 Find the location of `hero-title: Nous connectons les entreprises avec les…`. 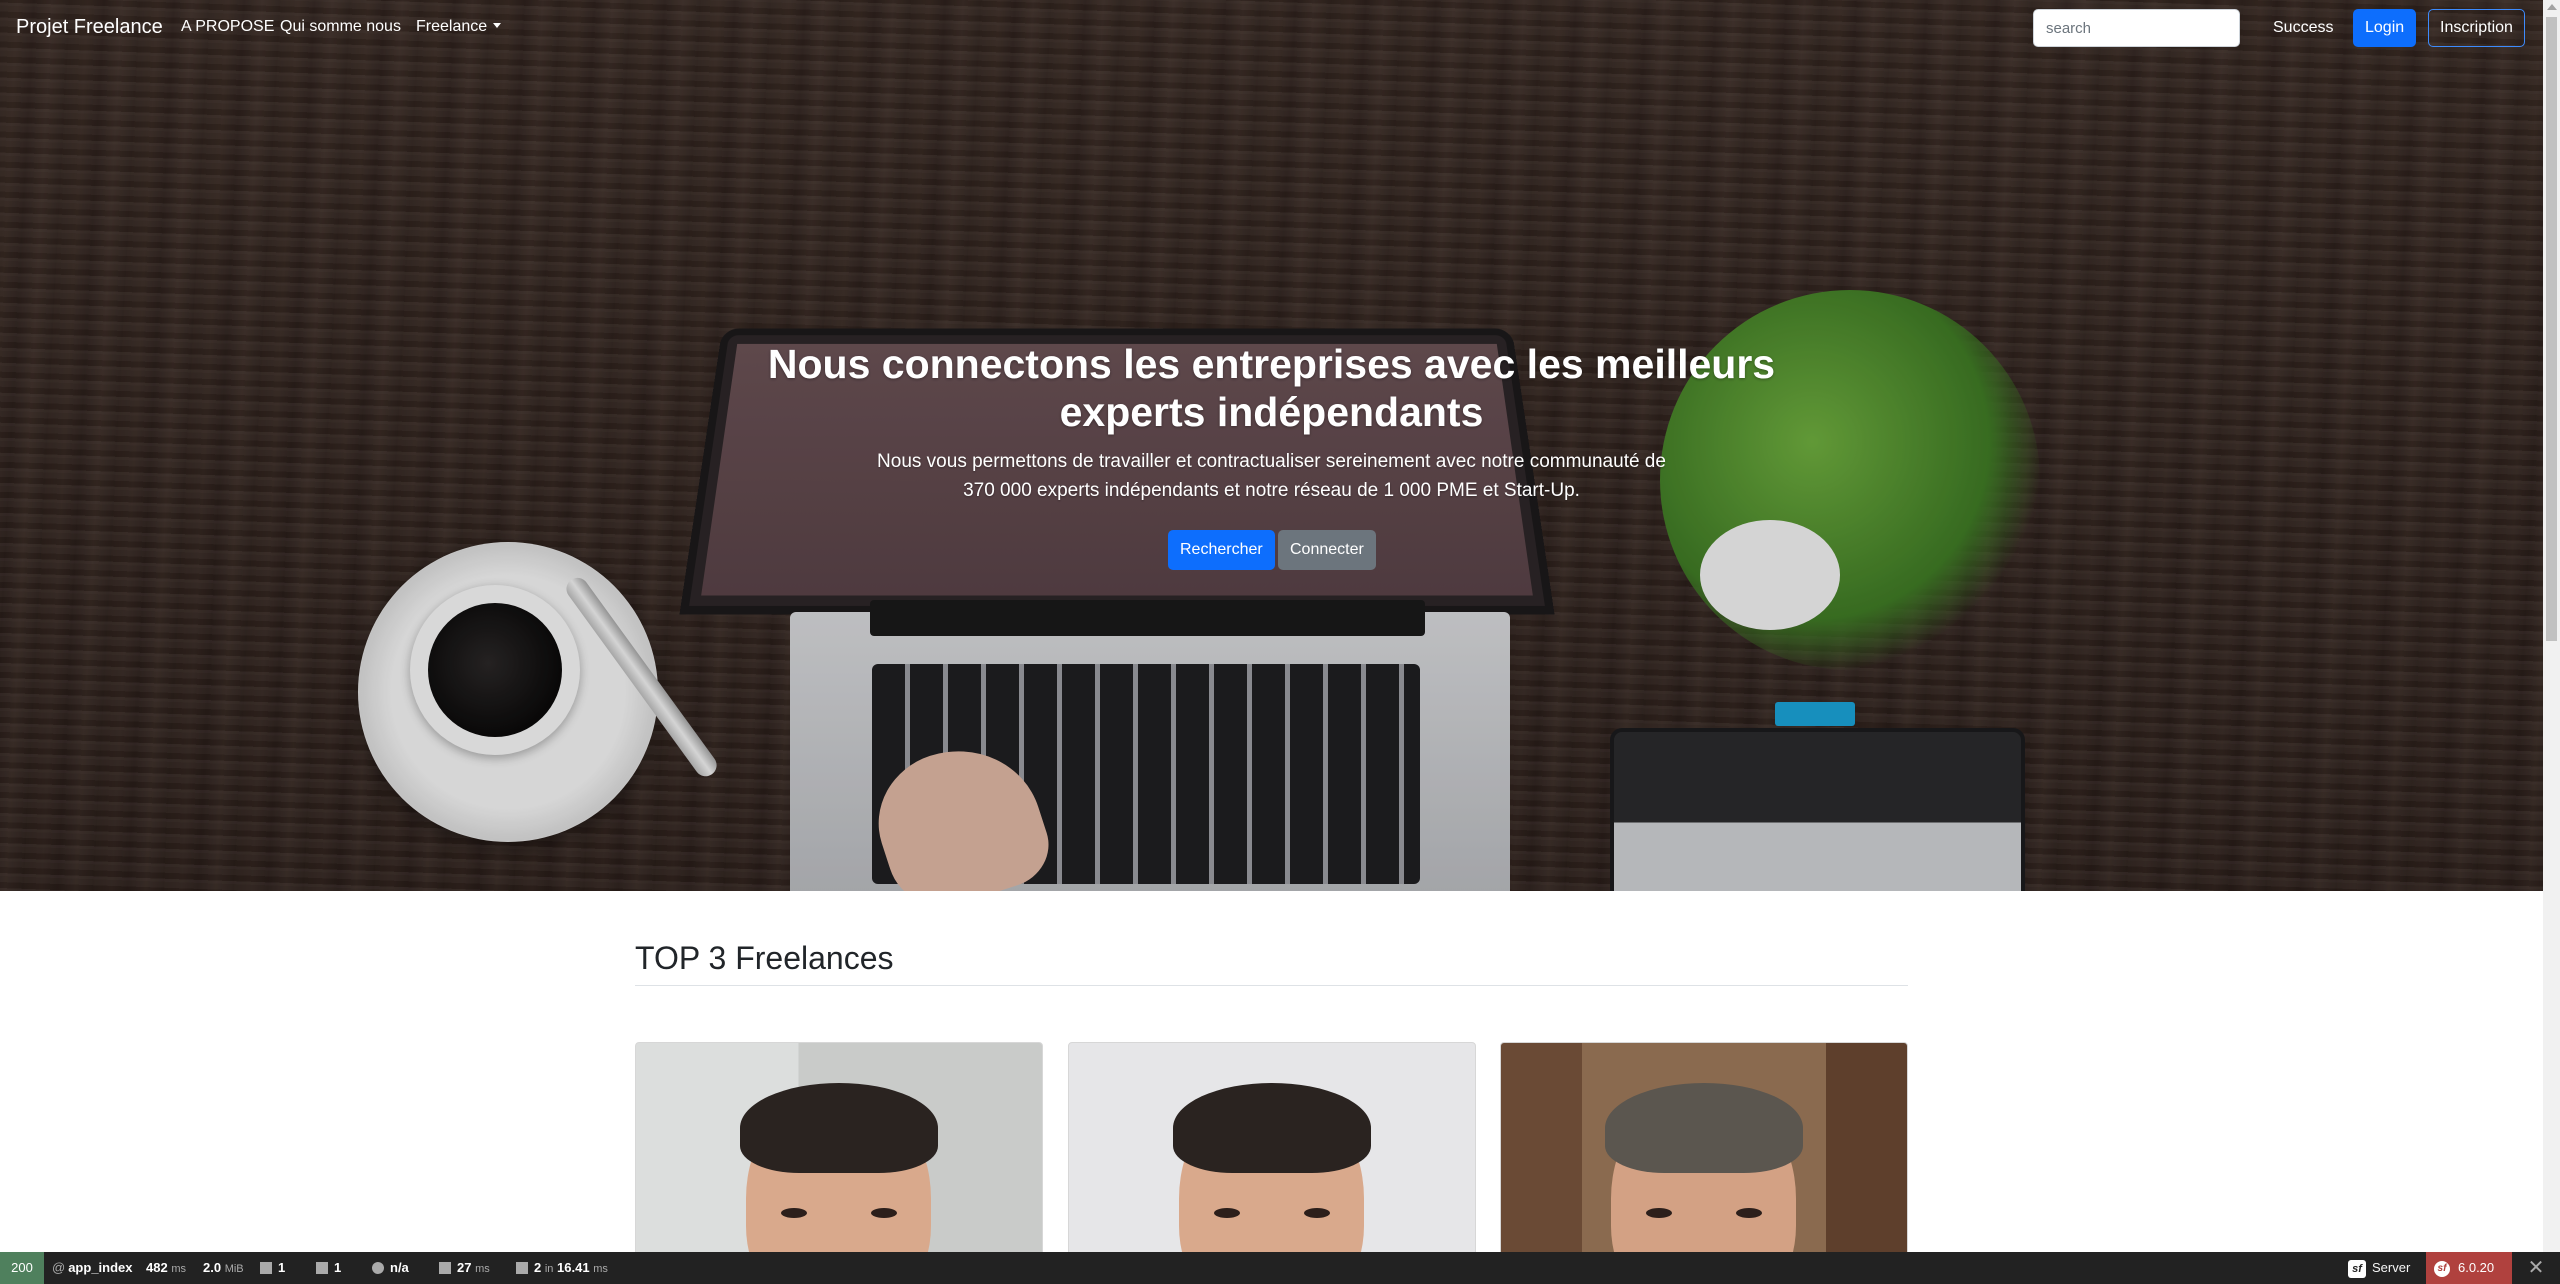

hero-title: Nous connectons les entreprises avec les… is located at coordinates (1271, 388).